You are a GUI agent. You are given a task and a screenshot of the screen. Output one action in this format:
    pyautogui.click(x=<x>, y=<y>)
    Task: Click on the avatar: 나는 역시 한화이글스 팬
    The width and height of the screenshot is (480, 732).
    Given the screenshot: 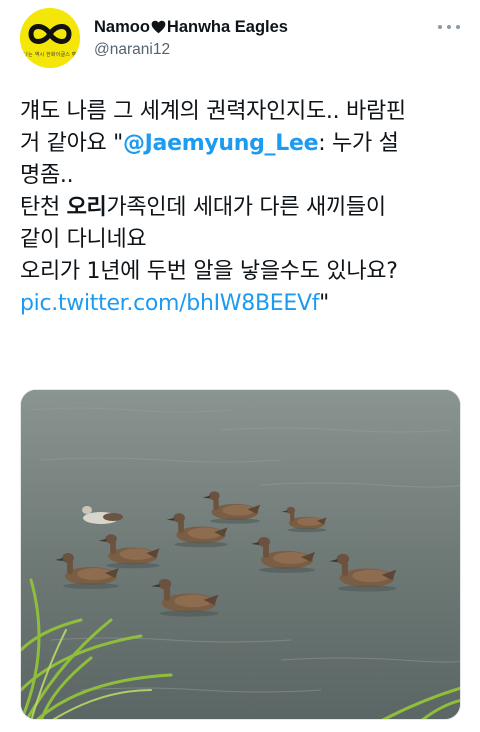 What is the action you would take?
    pyautogui.click(x=50, y=38)
    